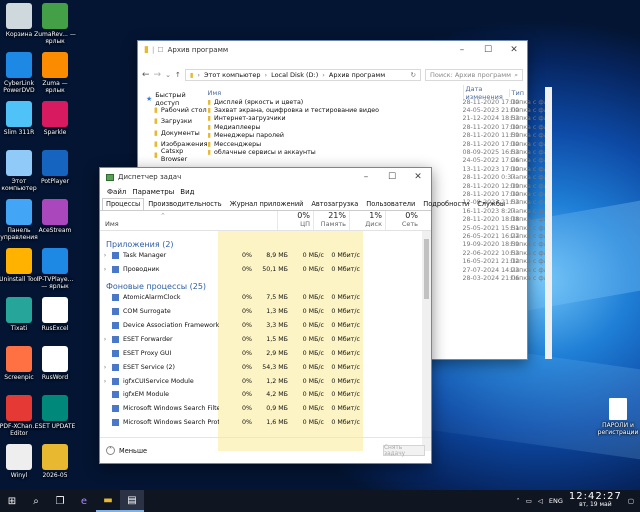  What do you see at coordinates (84, 501) in the screenshot?
I see `browser-icon: e` at bounding box center [84, 501].